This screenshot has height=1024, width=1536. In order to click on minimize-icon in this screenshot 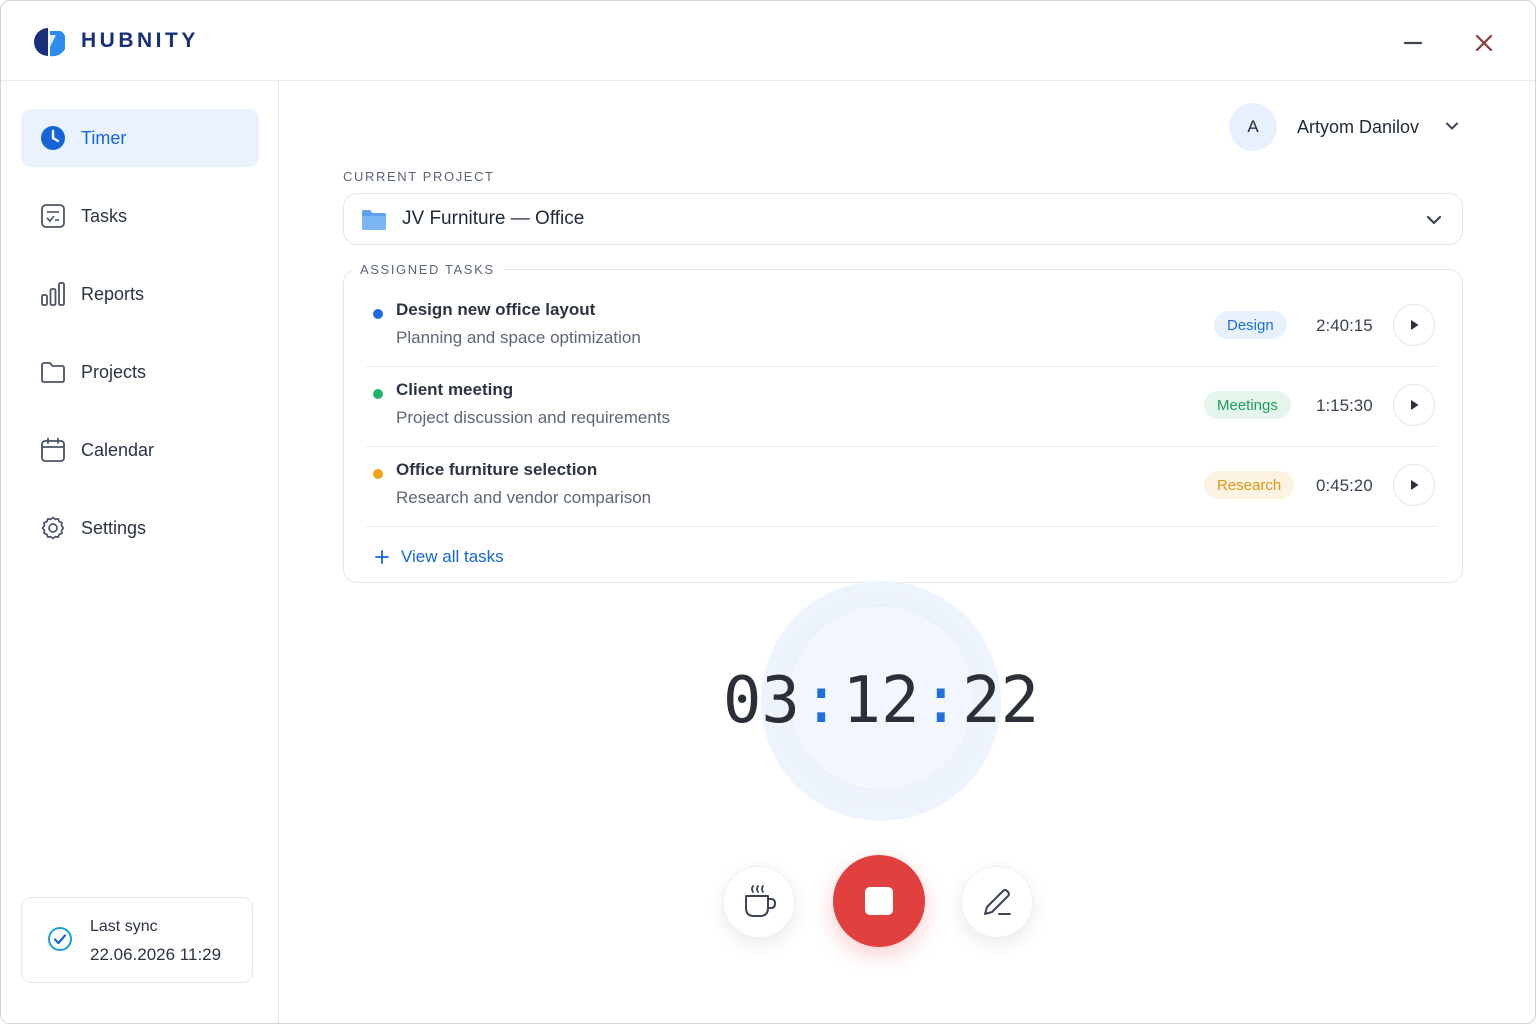, I will do `click(1413, 43)`.